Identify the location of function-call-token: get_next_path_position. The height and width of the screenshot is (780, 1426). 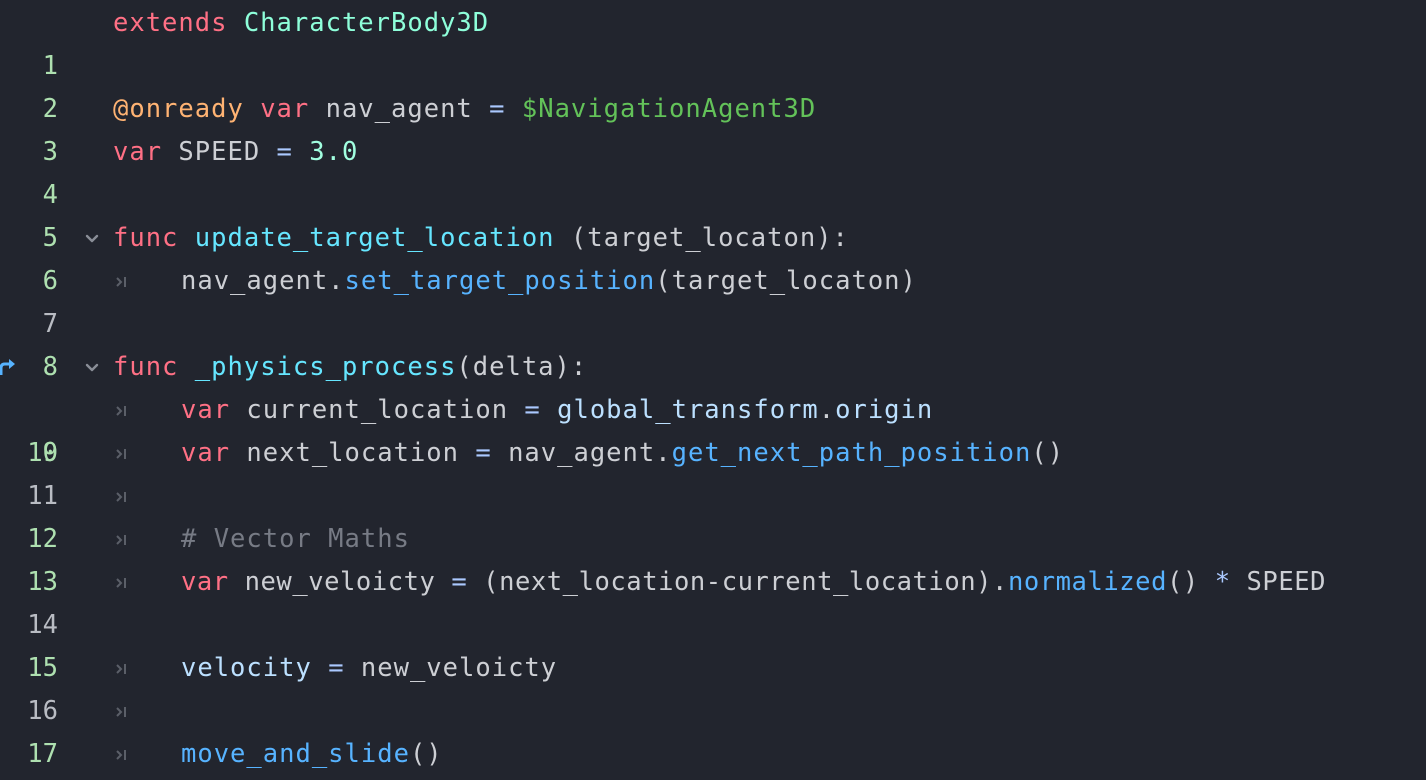
(851, 453).